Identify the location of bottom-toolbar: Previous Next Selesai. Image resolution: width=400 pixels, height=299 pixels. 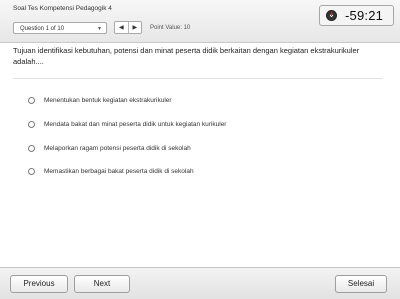
(200, 283).